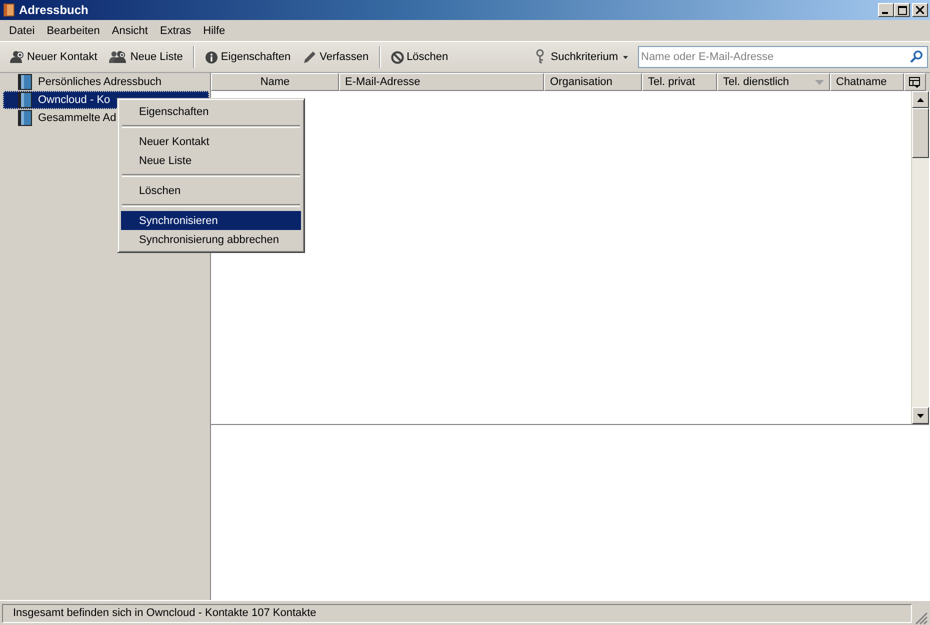 The width and height of the screenshot is (930, 625). I want to click on context-menu-item: Neuer Kontakt, so click(211, 141).